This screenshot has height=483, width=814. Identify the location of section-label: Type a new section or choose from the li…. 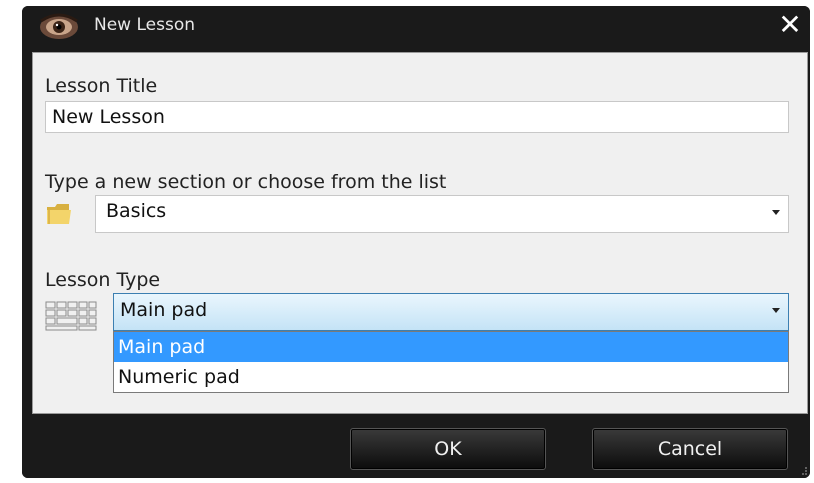
(246, 182).